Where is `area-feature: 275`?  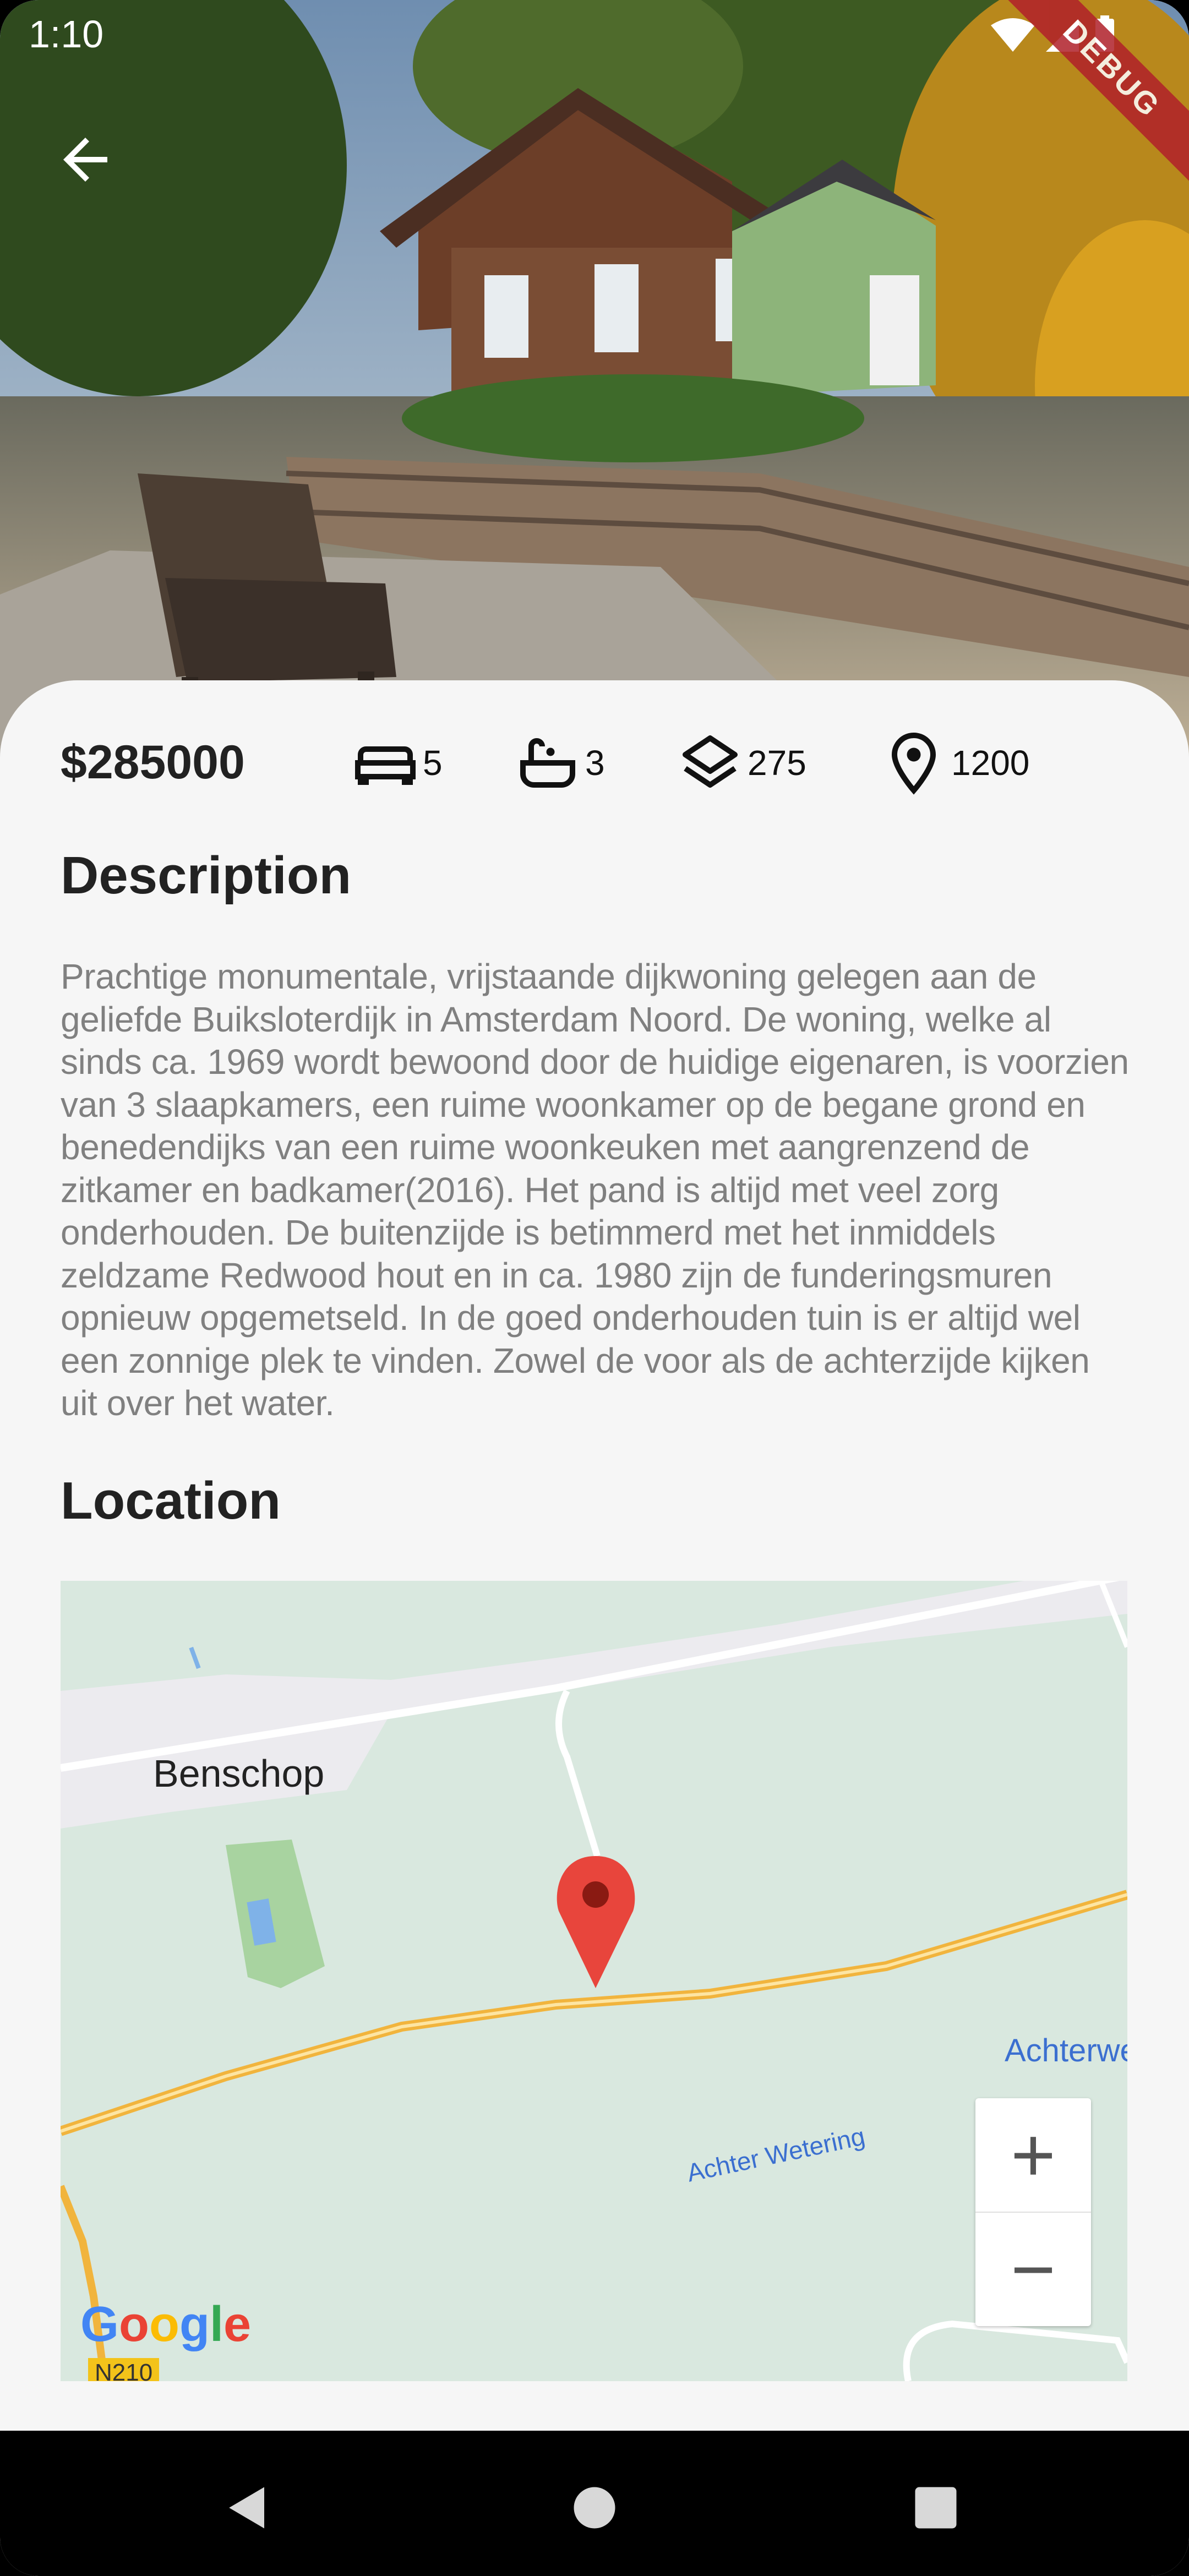 area-feature: 275 is located at coordinates (741, 762).